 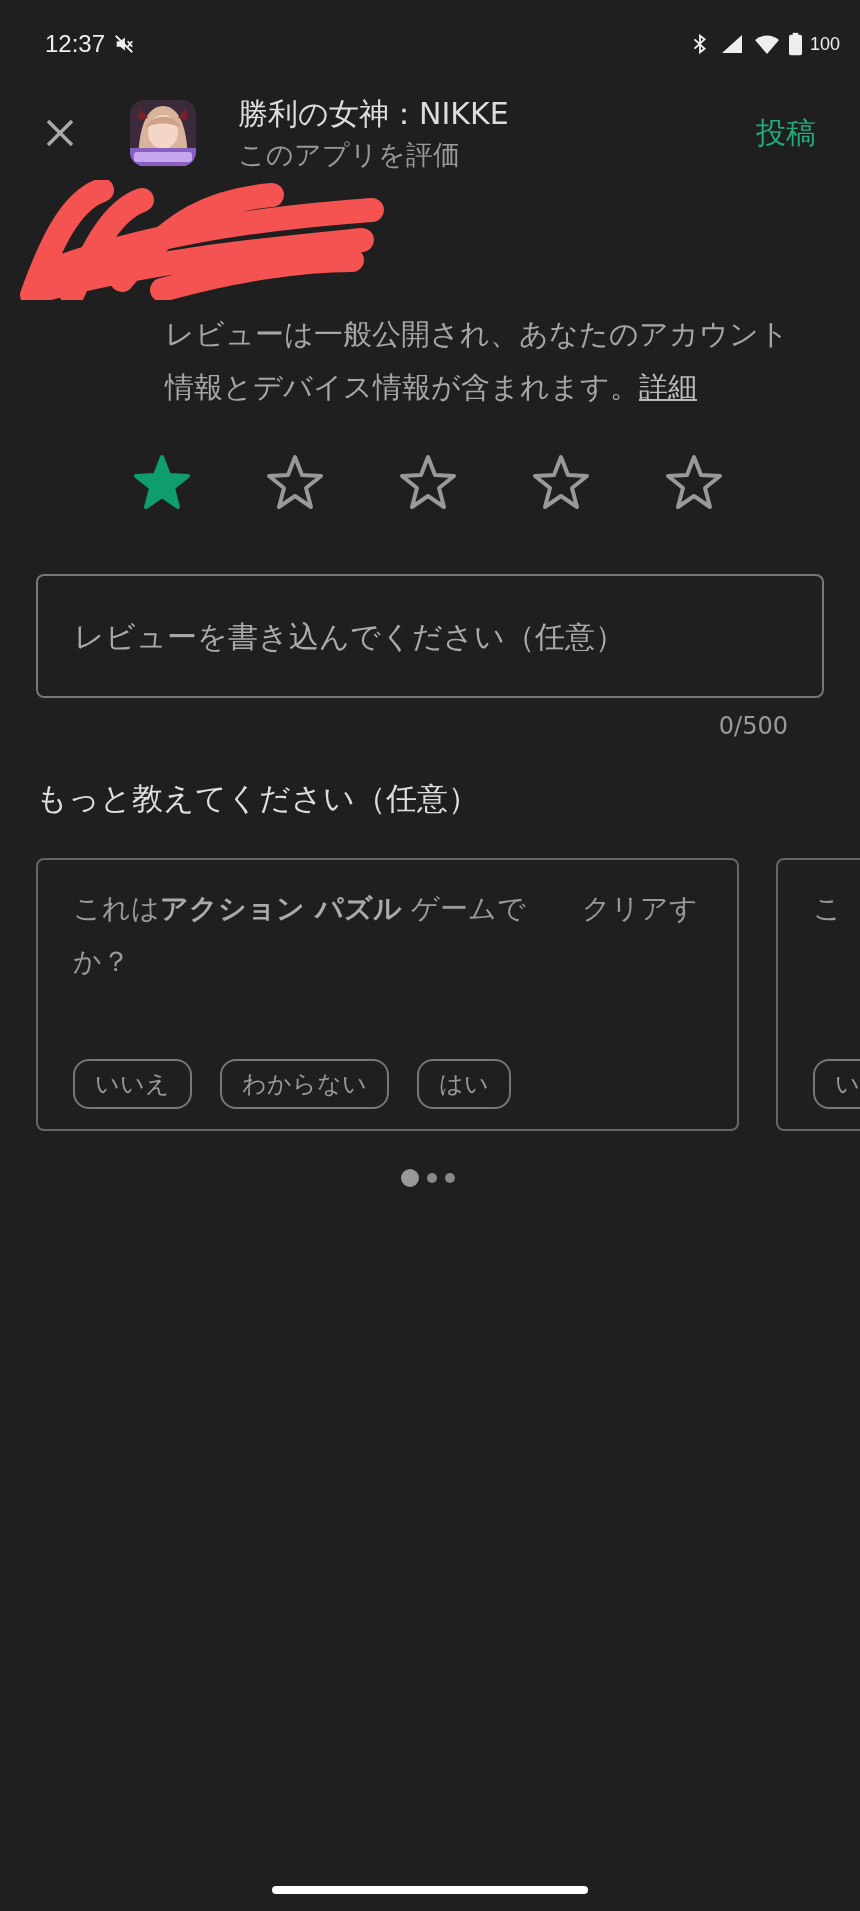 I want to click on answer-chip: い, so click(x=836, y=1084).